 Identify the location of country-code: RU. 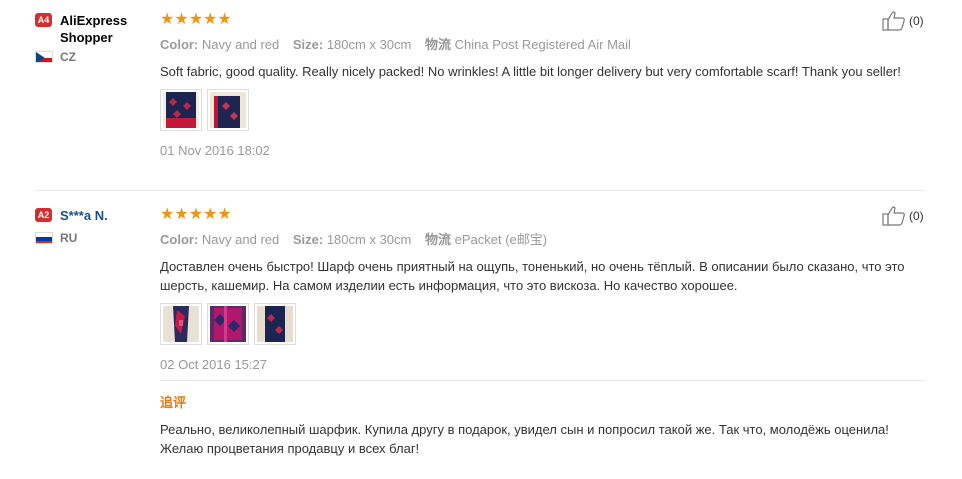
(69, 238).